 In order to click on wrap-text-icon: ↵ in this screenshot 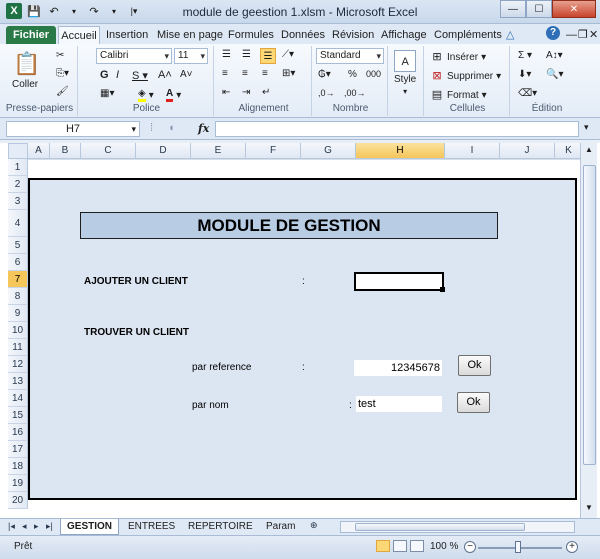, I will do `click(266, 92)`.